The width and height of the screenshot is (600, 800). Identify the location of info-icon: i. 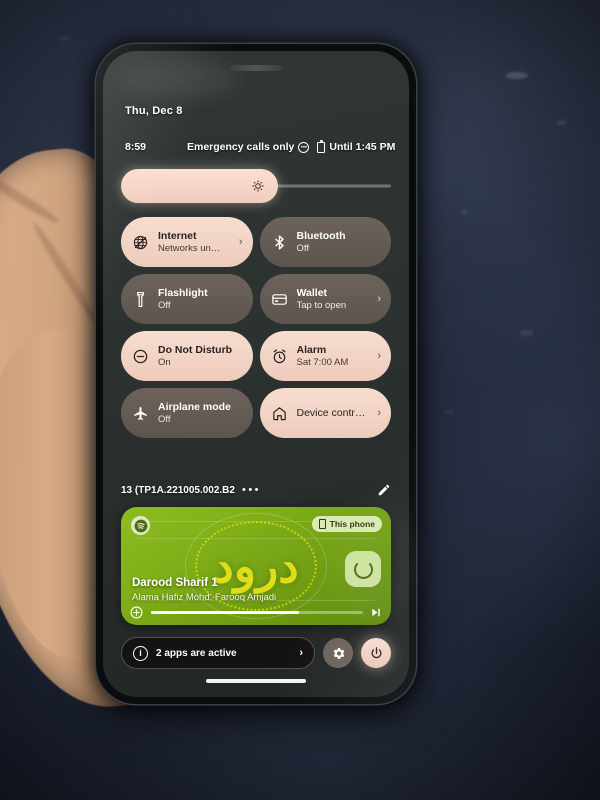
(140, 653).